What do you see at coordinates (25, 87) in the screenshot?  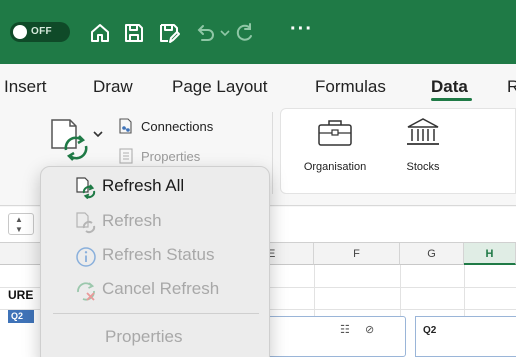 I see `tab-insert: Insert` at bounding box center [25, 87].